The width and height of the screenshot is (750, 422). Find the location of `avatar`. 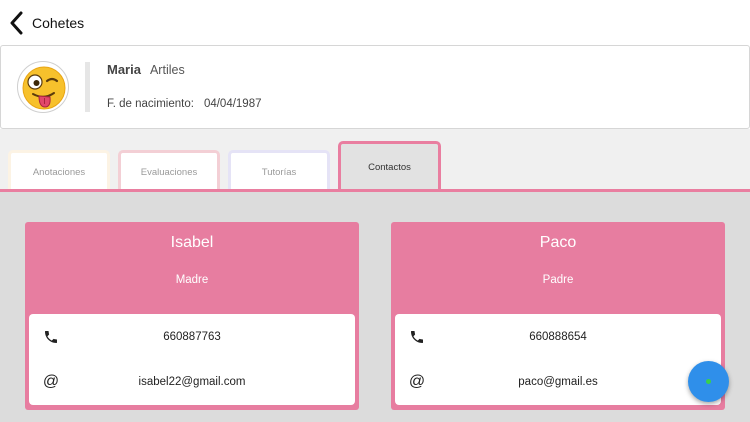

avatar is located at coordinates (43, 87).